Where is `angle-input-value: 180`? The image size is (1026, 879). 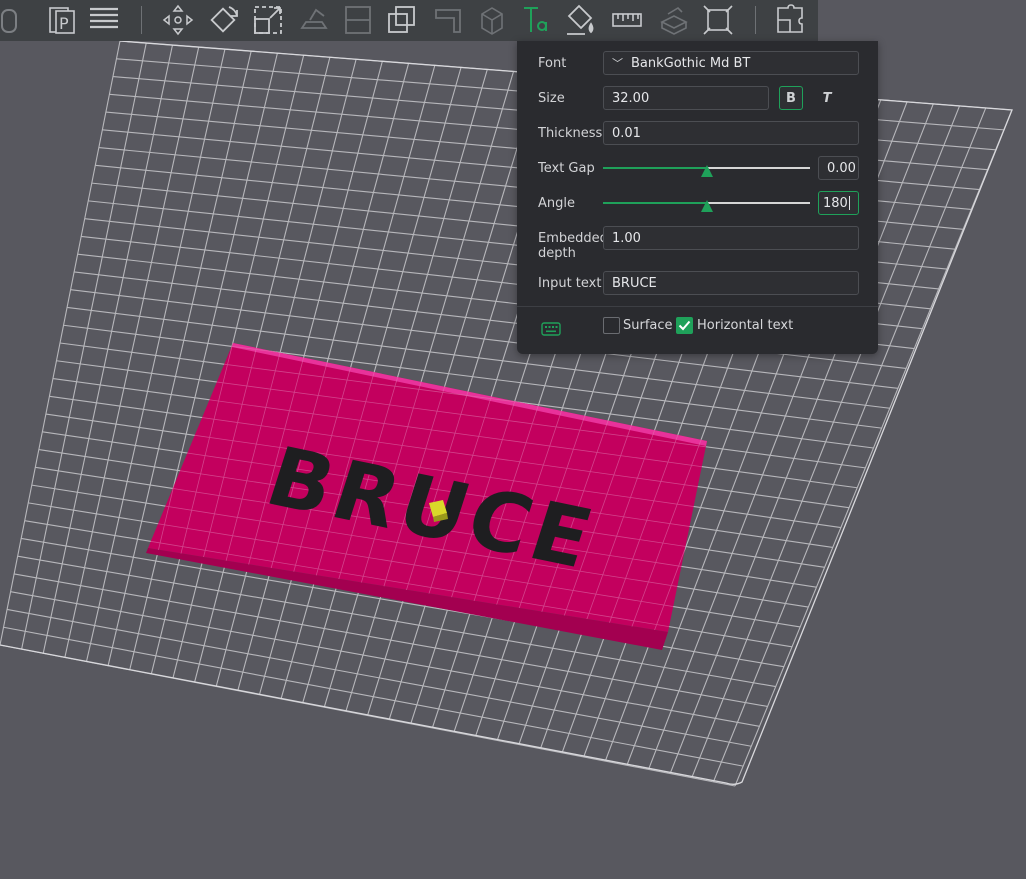 angle-input-value: 180 is located at coordinates (835, 203).